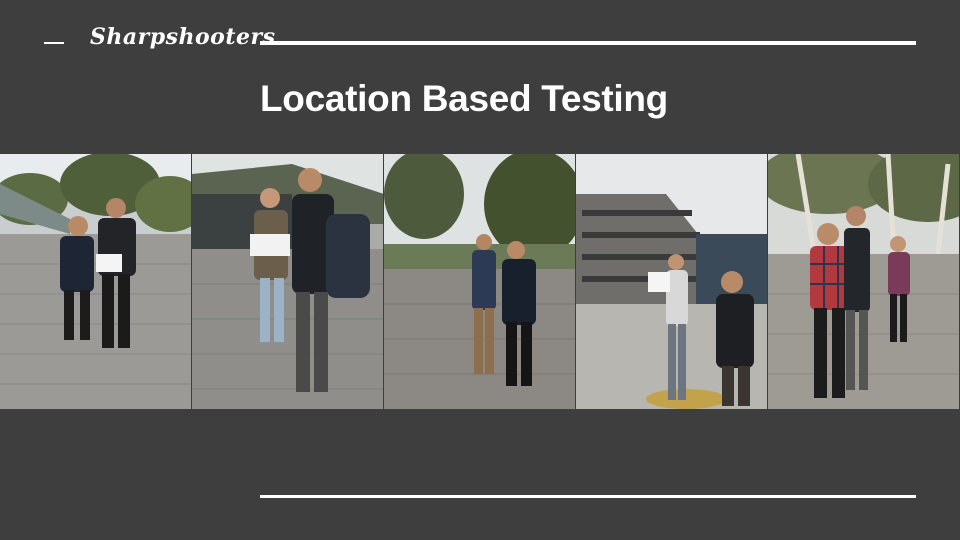 The width and height of the screenshot is (960, 540). What do you see at coordinates (588, 43) in the screenshot?
I see `header-rule` at bounding box center [588, 43].